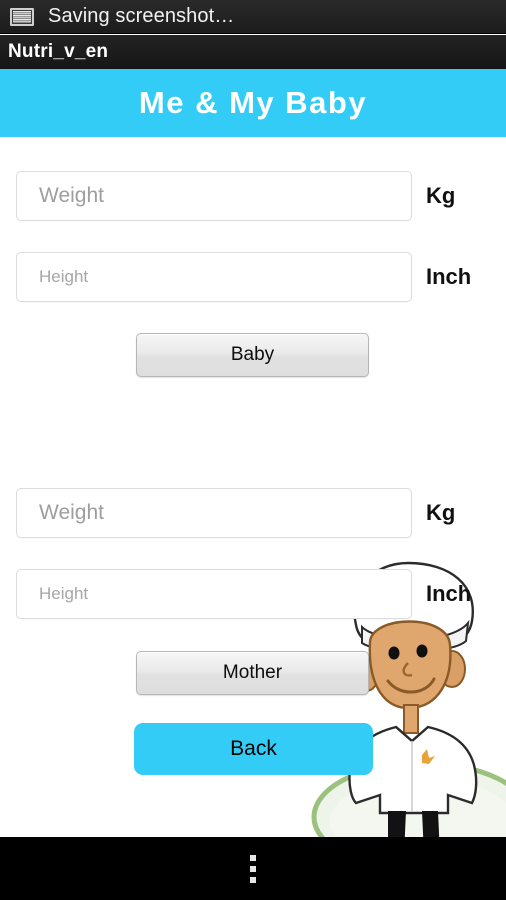 This screenshot has height=900, width=506. I want to click on baby-weight-row: Weight Kg, so click(235, 196).